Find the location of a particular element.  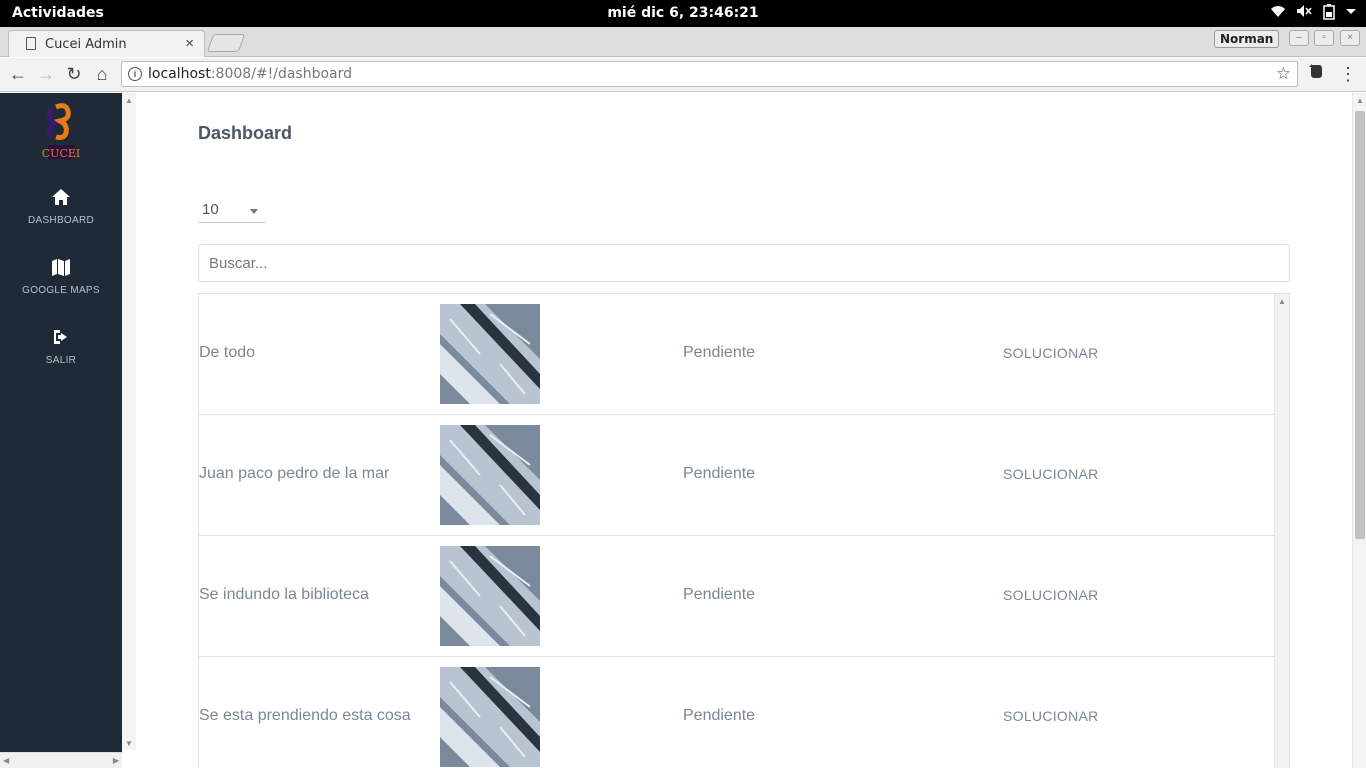

scroll-down-icon: ▼ is located at coordinates (129, 743).